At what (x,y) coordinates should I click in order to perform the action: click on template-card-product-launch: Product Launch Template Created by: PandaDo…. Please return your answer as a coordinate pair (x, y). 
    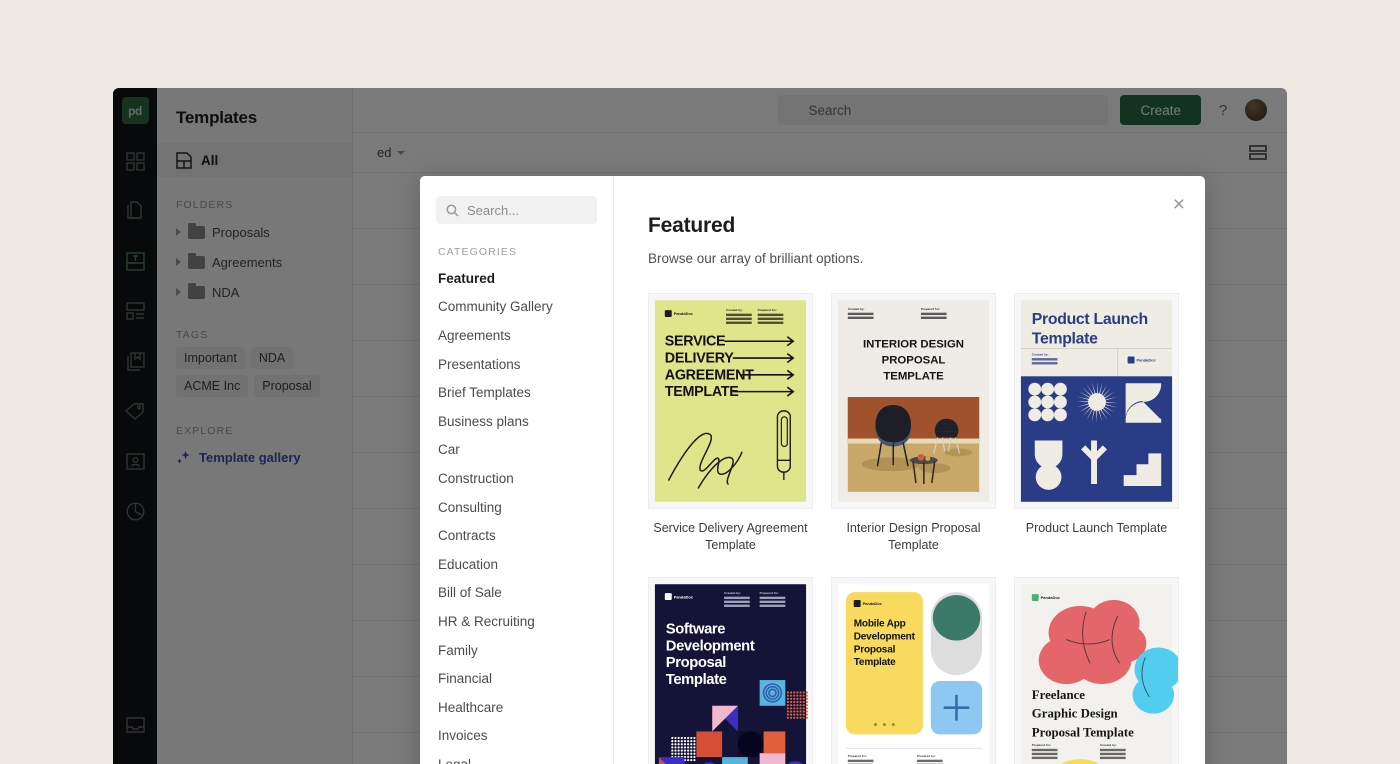
    Looking at the image, I should click on (1096, 423).